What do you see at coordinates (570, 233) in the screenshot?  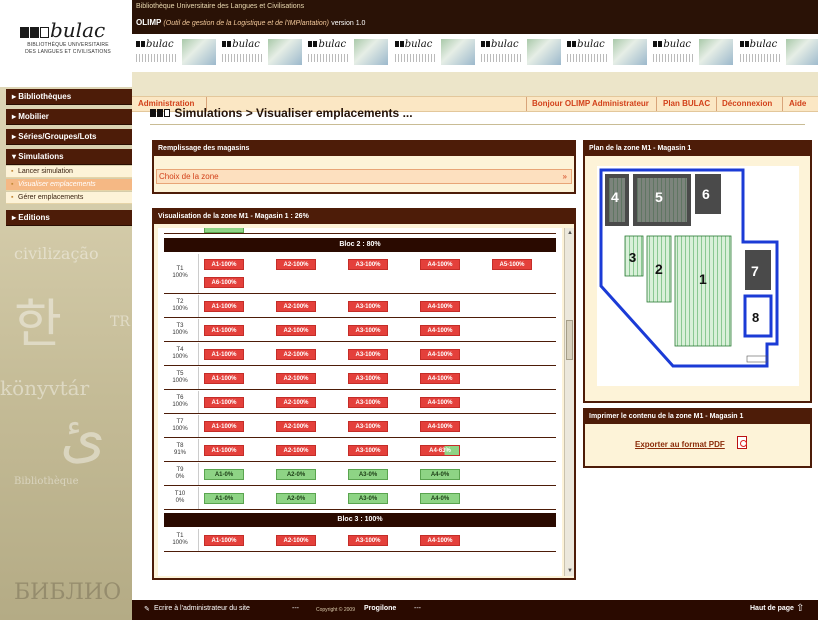 I see `scroll-up-icon: ▲` at bounding box center [570, 233].